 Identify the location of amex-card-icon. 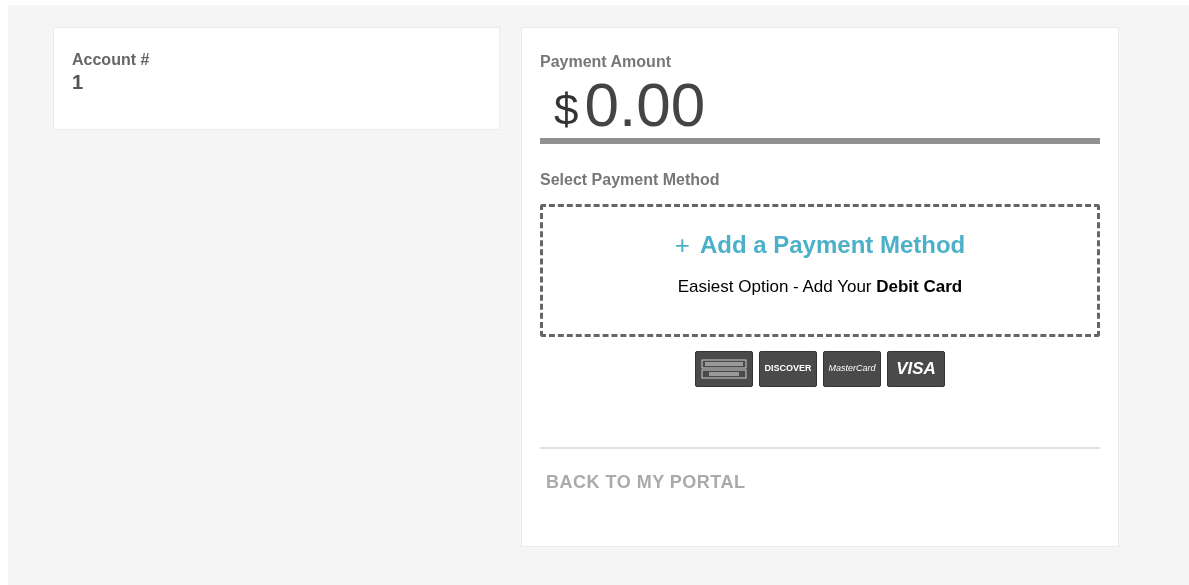
(724, 369).